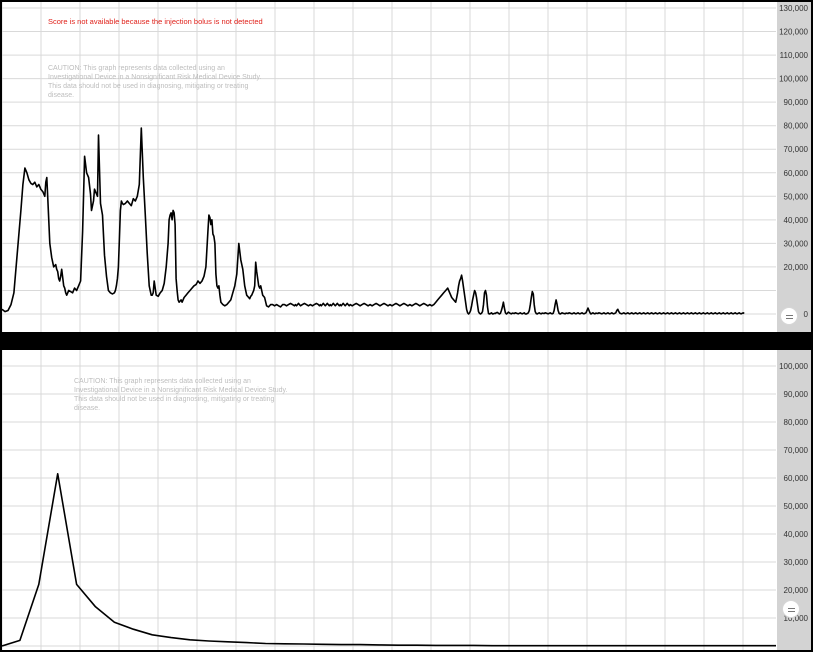 Image resolution: width=813 pixels, height=652 pixels. Describe the element at coordinates (793, 32) in the screenshot. I see `y-tick-label: 120,000` at that location.